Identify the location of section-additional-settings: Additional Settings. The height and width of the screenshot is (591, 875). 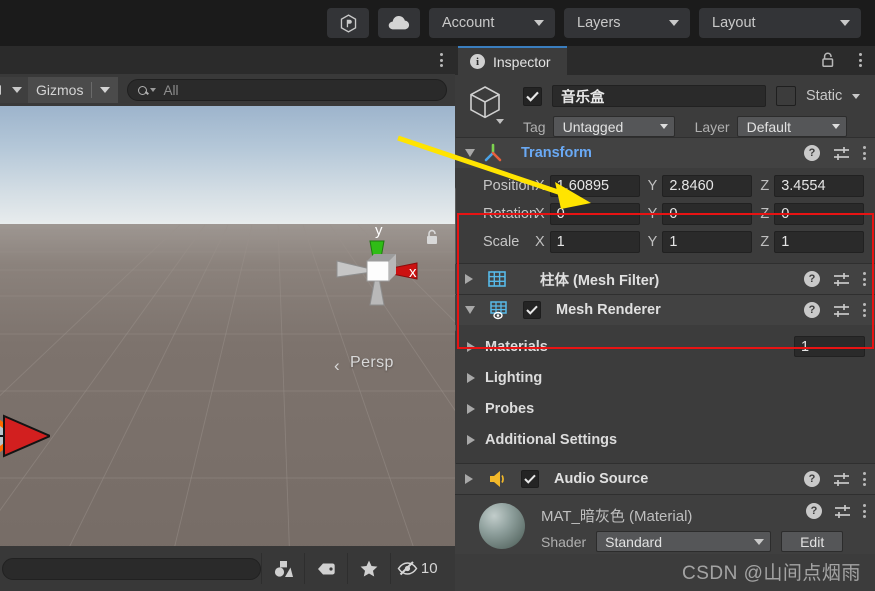
(665, 439).